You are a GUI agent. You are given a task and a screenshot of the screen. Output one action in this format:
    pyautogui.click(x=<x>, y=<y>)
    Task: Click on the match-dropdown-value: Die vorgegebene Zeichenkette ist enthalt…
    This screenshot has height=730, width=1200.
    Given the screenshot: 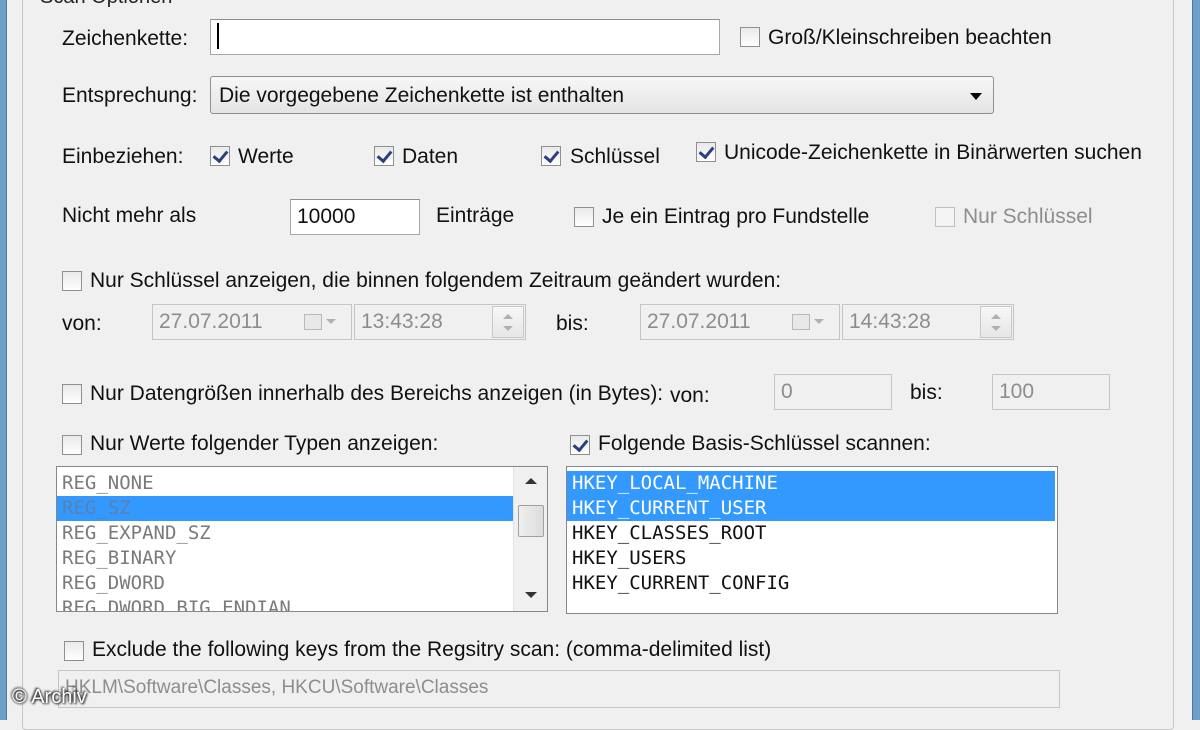 What is the action you would take?
    pyautogui.click(x=422, y=95)
    